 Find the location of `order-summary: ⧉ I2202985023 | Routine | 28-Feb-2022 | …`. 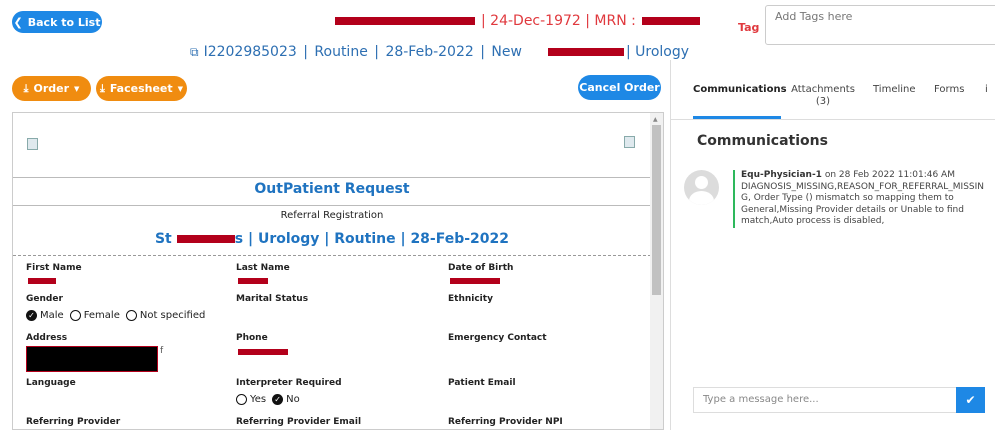

order-summary: ⧉ I2202985023 | Routine | 28-Feb-2022 | … is located at coordinates (440, 52).